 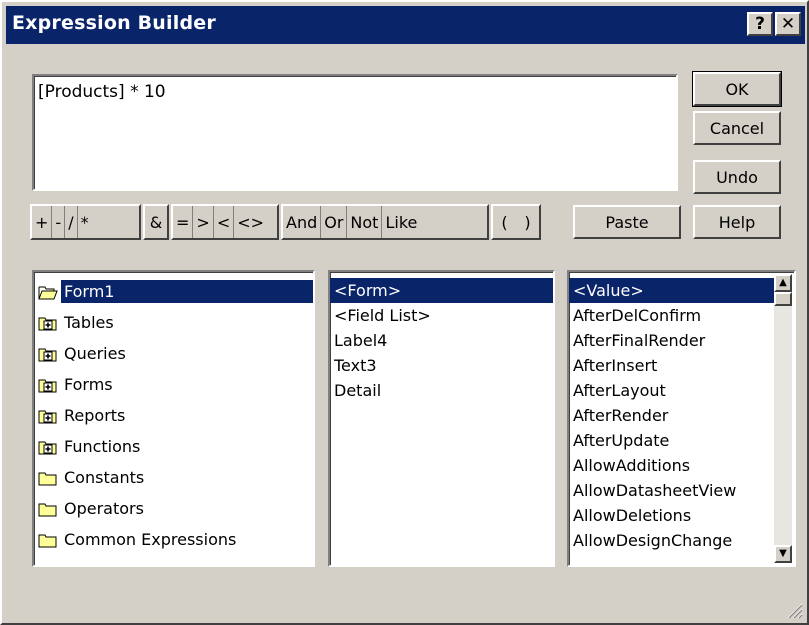 What do you see at coordinates (42, 222) in the screenshot?
I see `plus-operator-button: +` at bounding box center [42, 222].